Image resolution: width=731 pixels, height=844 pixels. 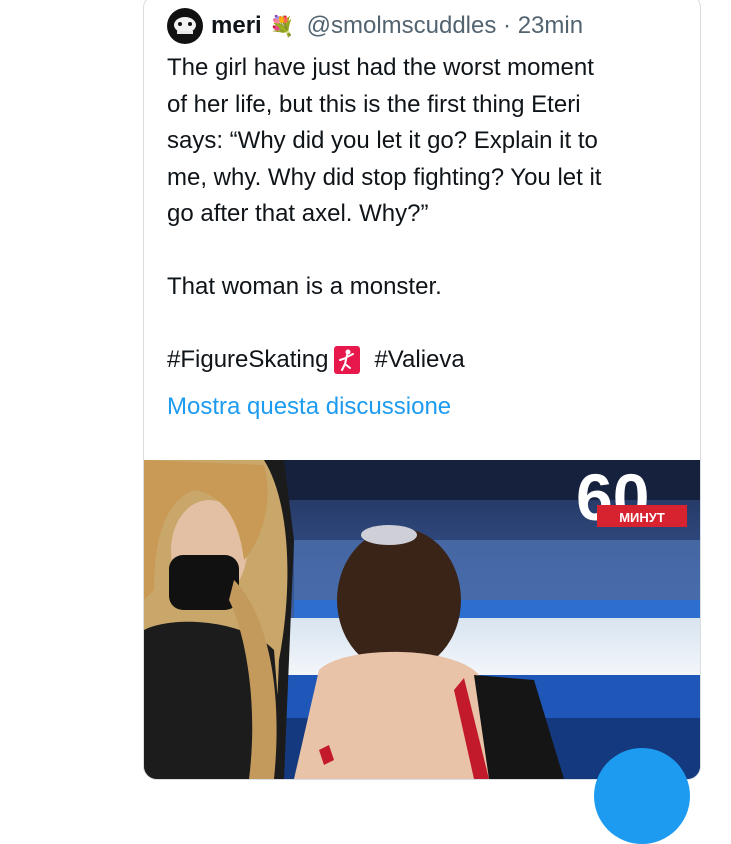 What do you see at coordinates (419, 360) in the screenshot?
I see `hashtag-valieva: #Valieva` at bounding box center [419, 360].